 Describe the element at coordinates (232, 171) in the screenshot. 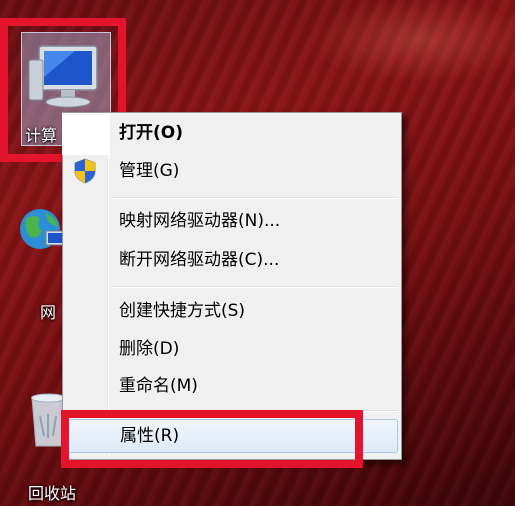

I see `menu-item-manage: 管理(G)` at that location.